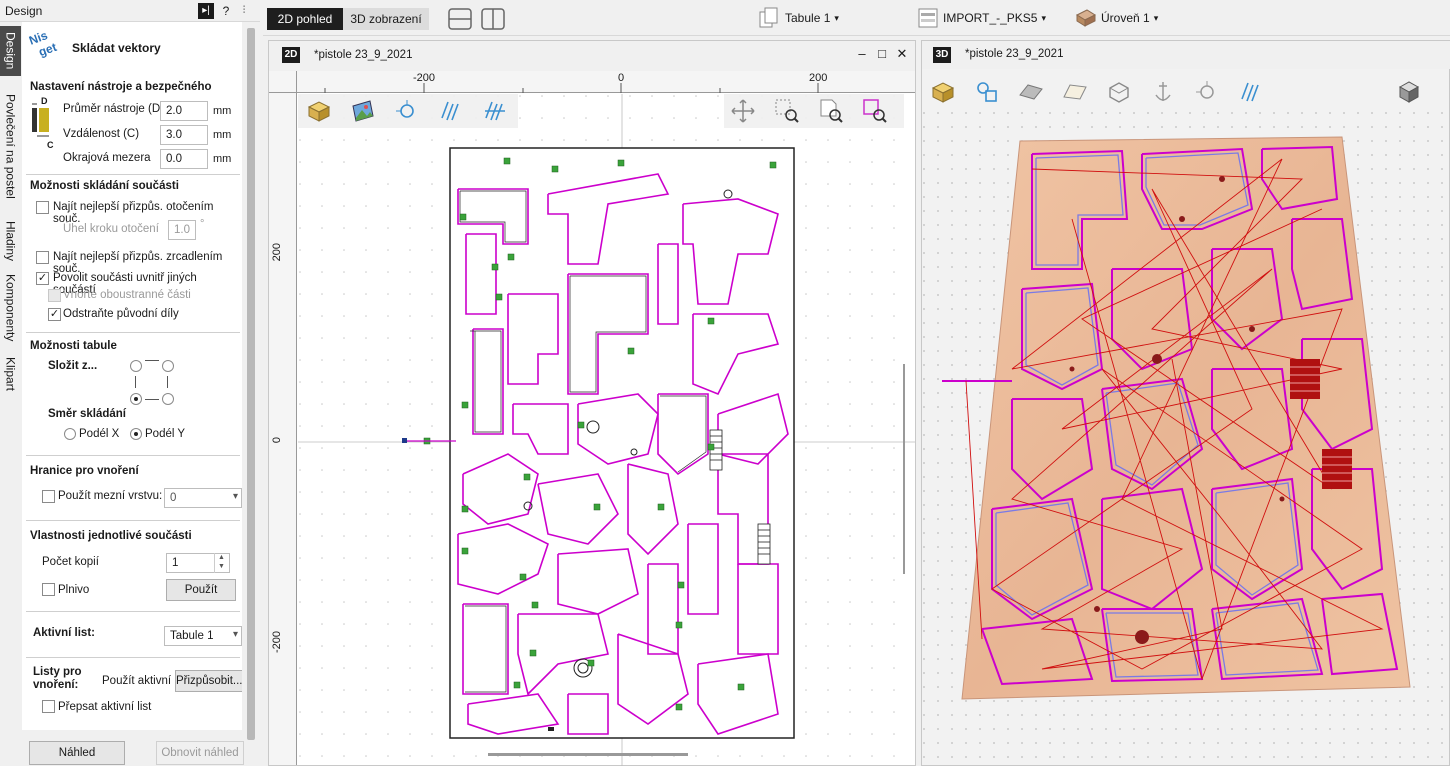 Image resolution: width=1450 pixels, height=766 pixels. Describe the element at coordinates (905, 354) in the screenshot. I see `vertical-scrollbar` at that location.